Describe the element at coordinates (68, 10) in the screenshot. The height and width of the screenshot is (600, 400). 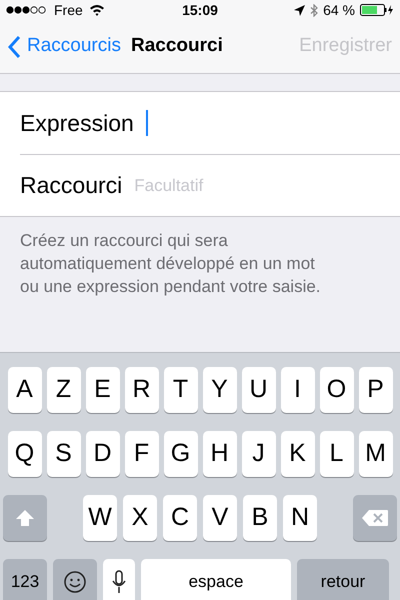
I see `carrier-name: Free` at that location.